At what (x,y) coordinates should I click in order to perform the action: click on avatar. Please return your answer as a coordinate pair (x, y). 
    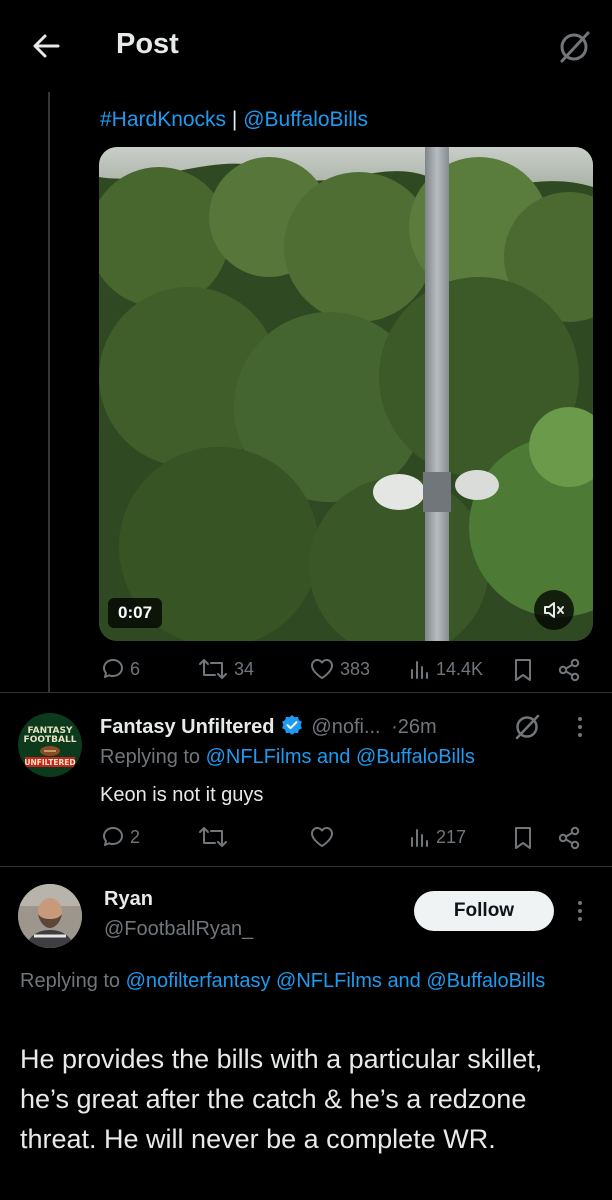
    Looking at the image, I should click on (50, 916).